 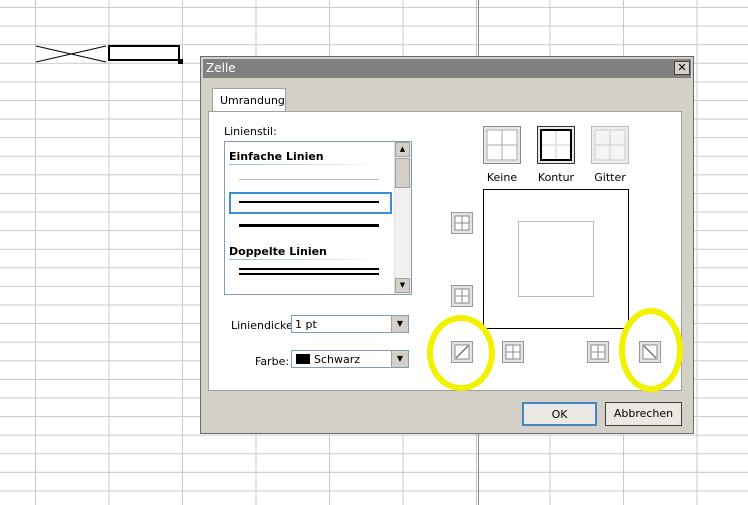 I want to click on ok-button: OK, so click(x=559, y=414).